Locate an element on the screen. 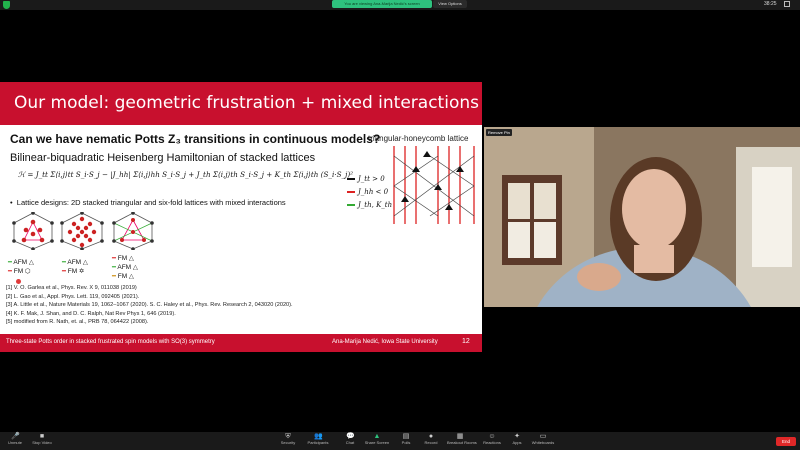  lattice-note-text: FM ✡ is located at coordinates (76, 271).